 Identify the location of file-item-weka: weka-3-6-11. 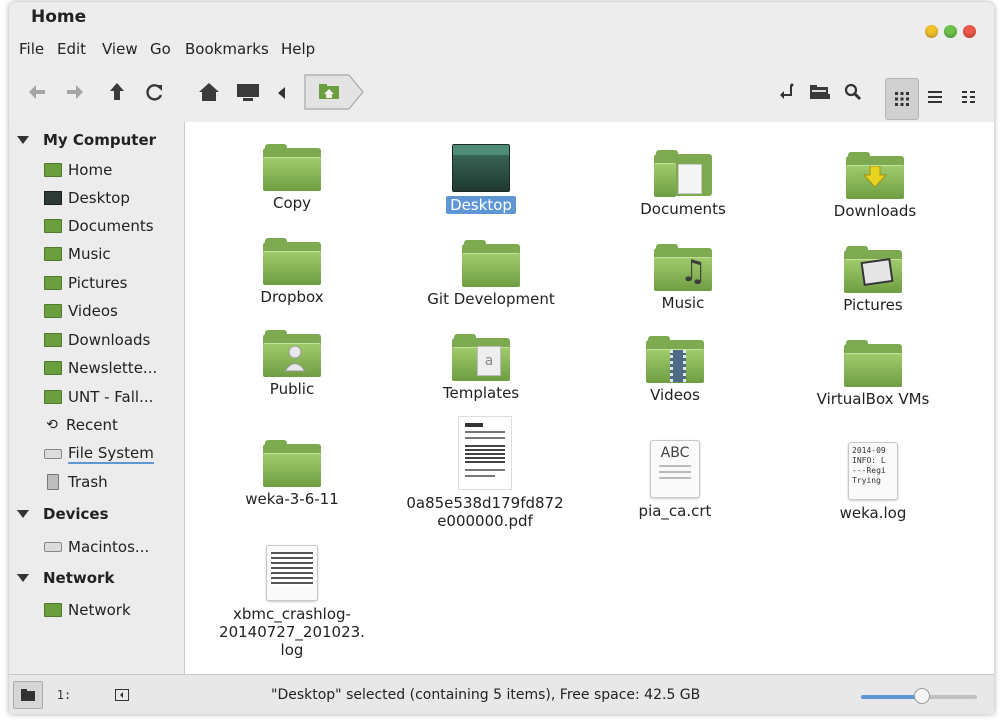
(292, 474).